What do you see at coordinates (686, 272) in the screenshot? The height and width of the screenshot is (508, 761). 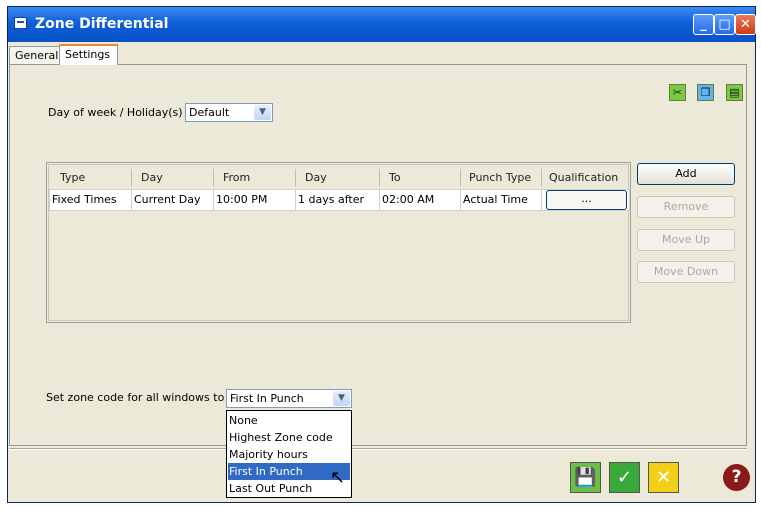 I see `move-down-button: Move Down` at bounding box center [686, 272].